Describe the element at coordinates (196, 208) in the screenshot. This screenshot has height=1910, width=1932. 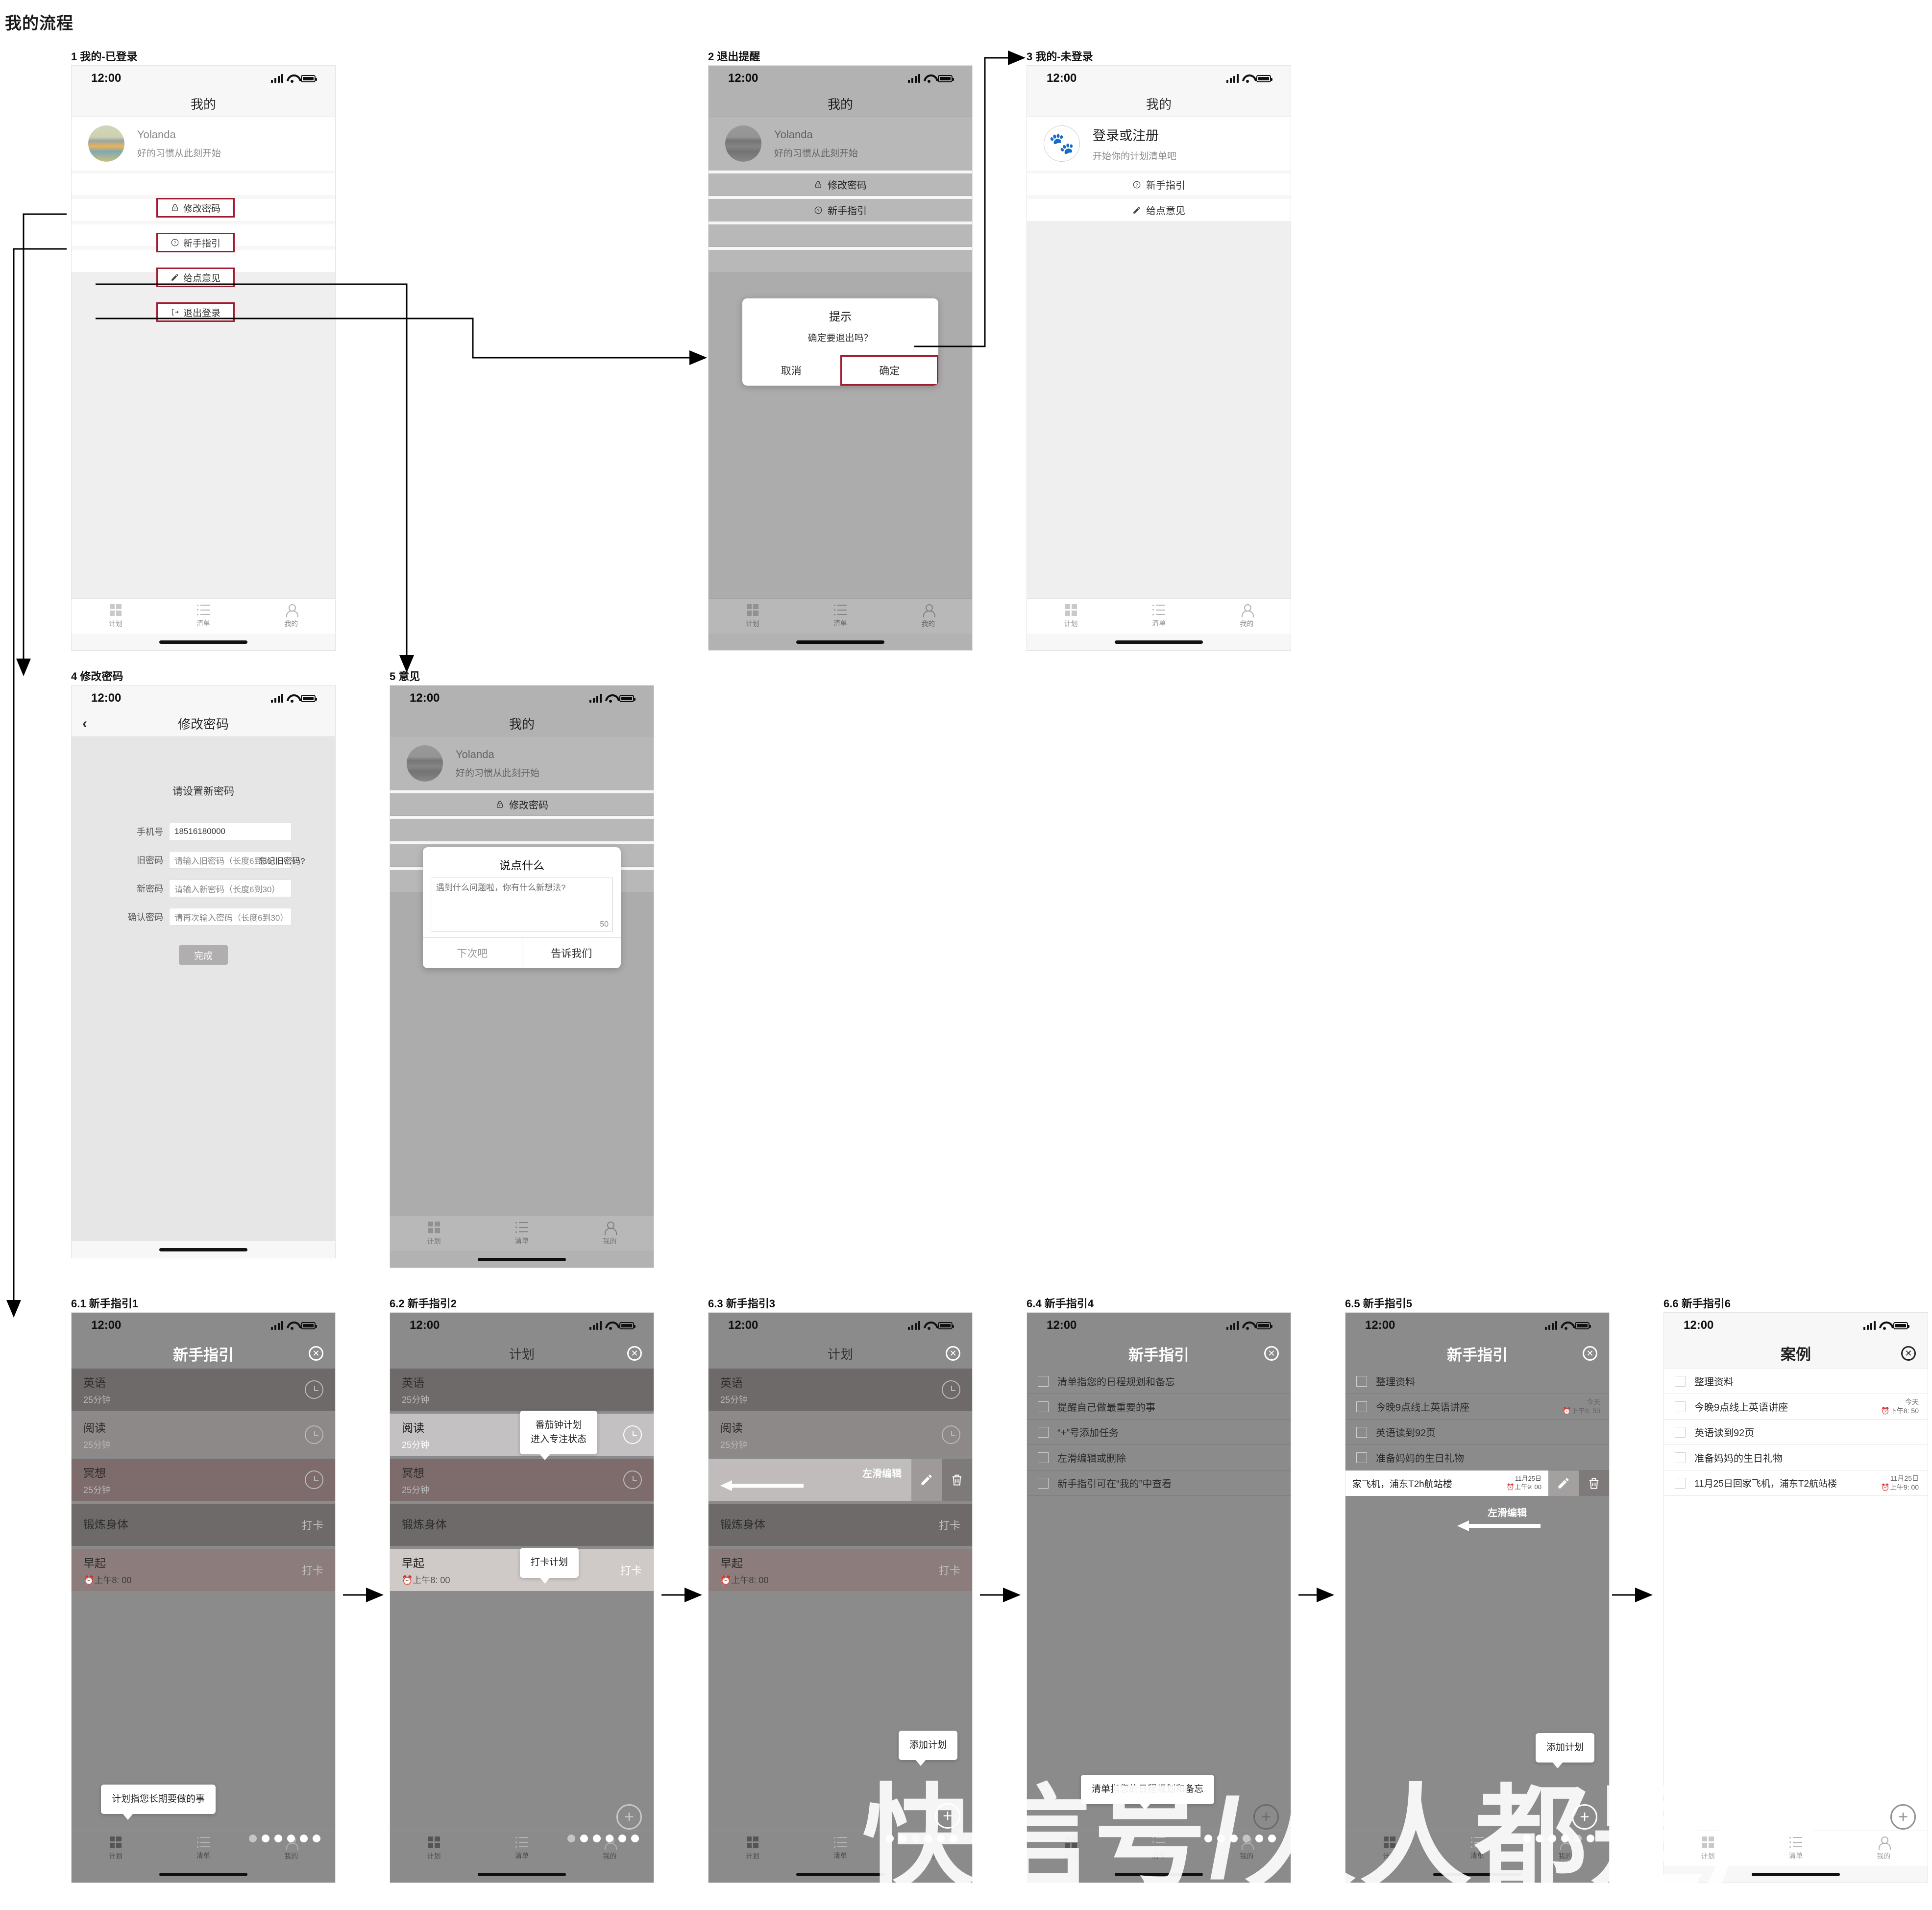
I see `highlight-change-password: 修改密码` at that location.